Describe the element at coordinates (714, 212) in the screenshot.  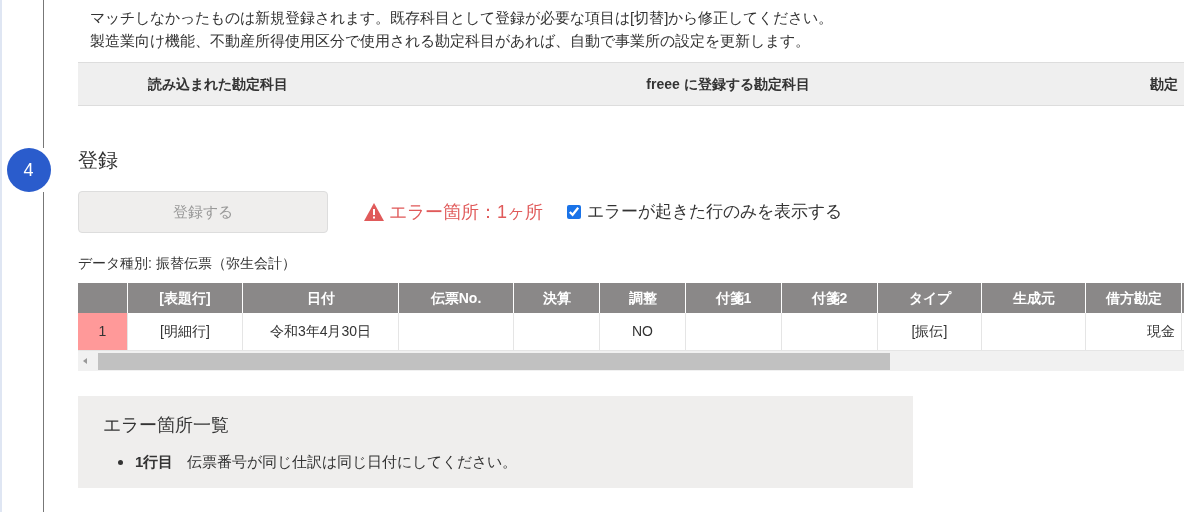
I see `error-filter-label: エラーが起きた行のみを表示する` at that location.